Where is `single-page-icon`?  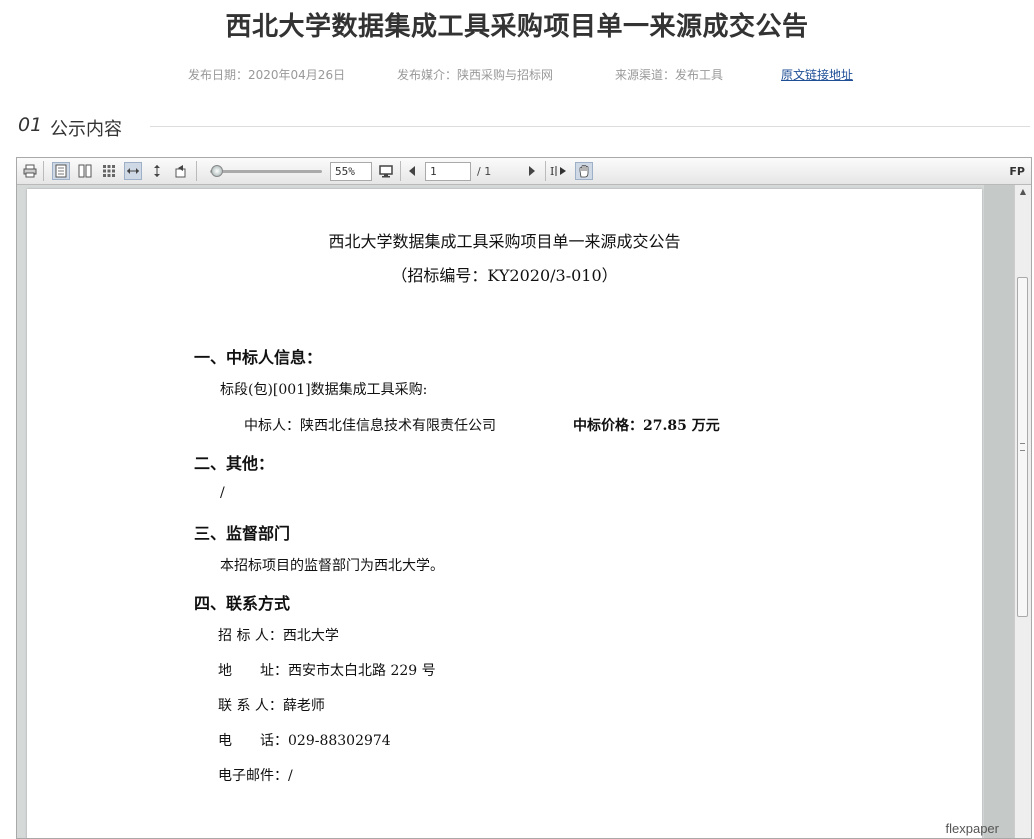
single-page-icon is located at coordinates (61, 171).